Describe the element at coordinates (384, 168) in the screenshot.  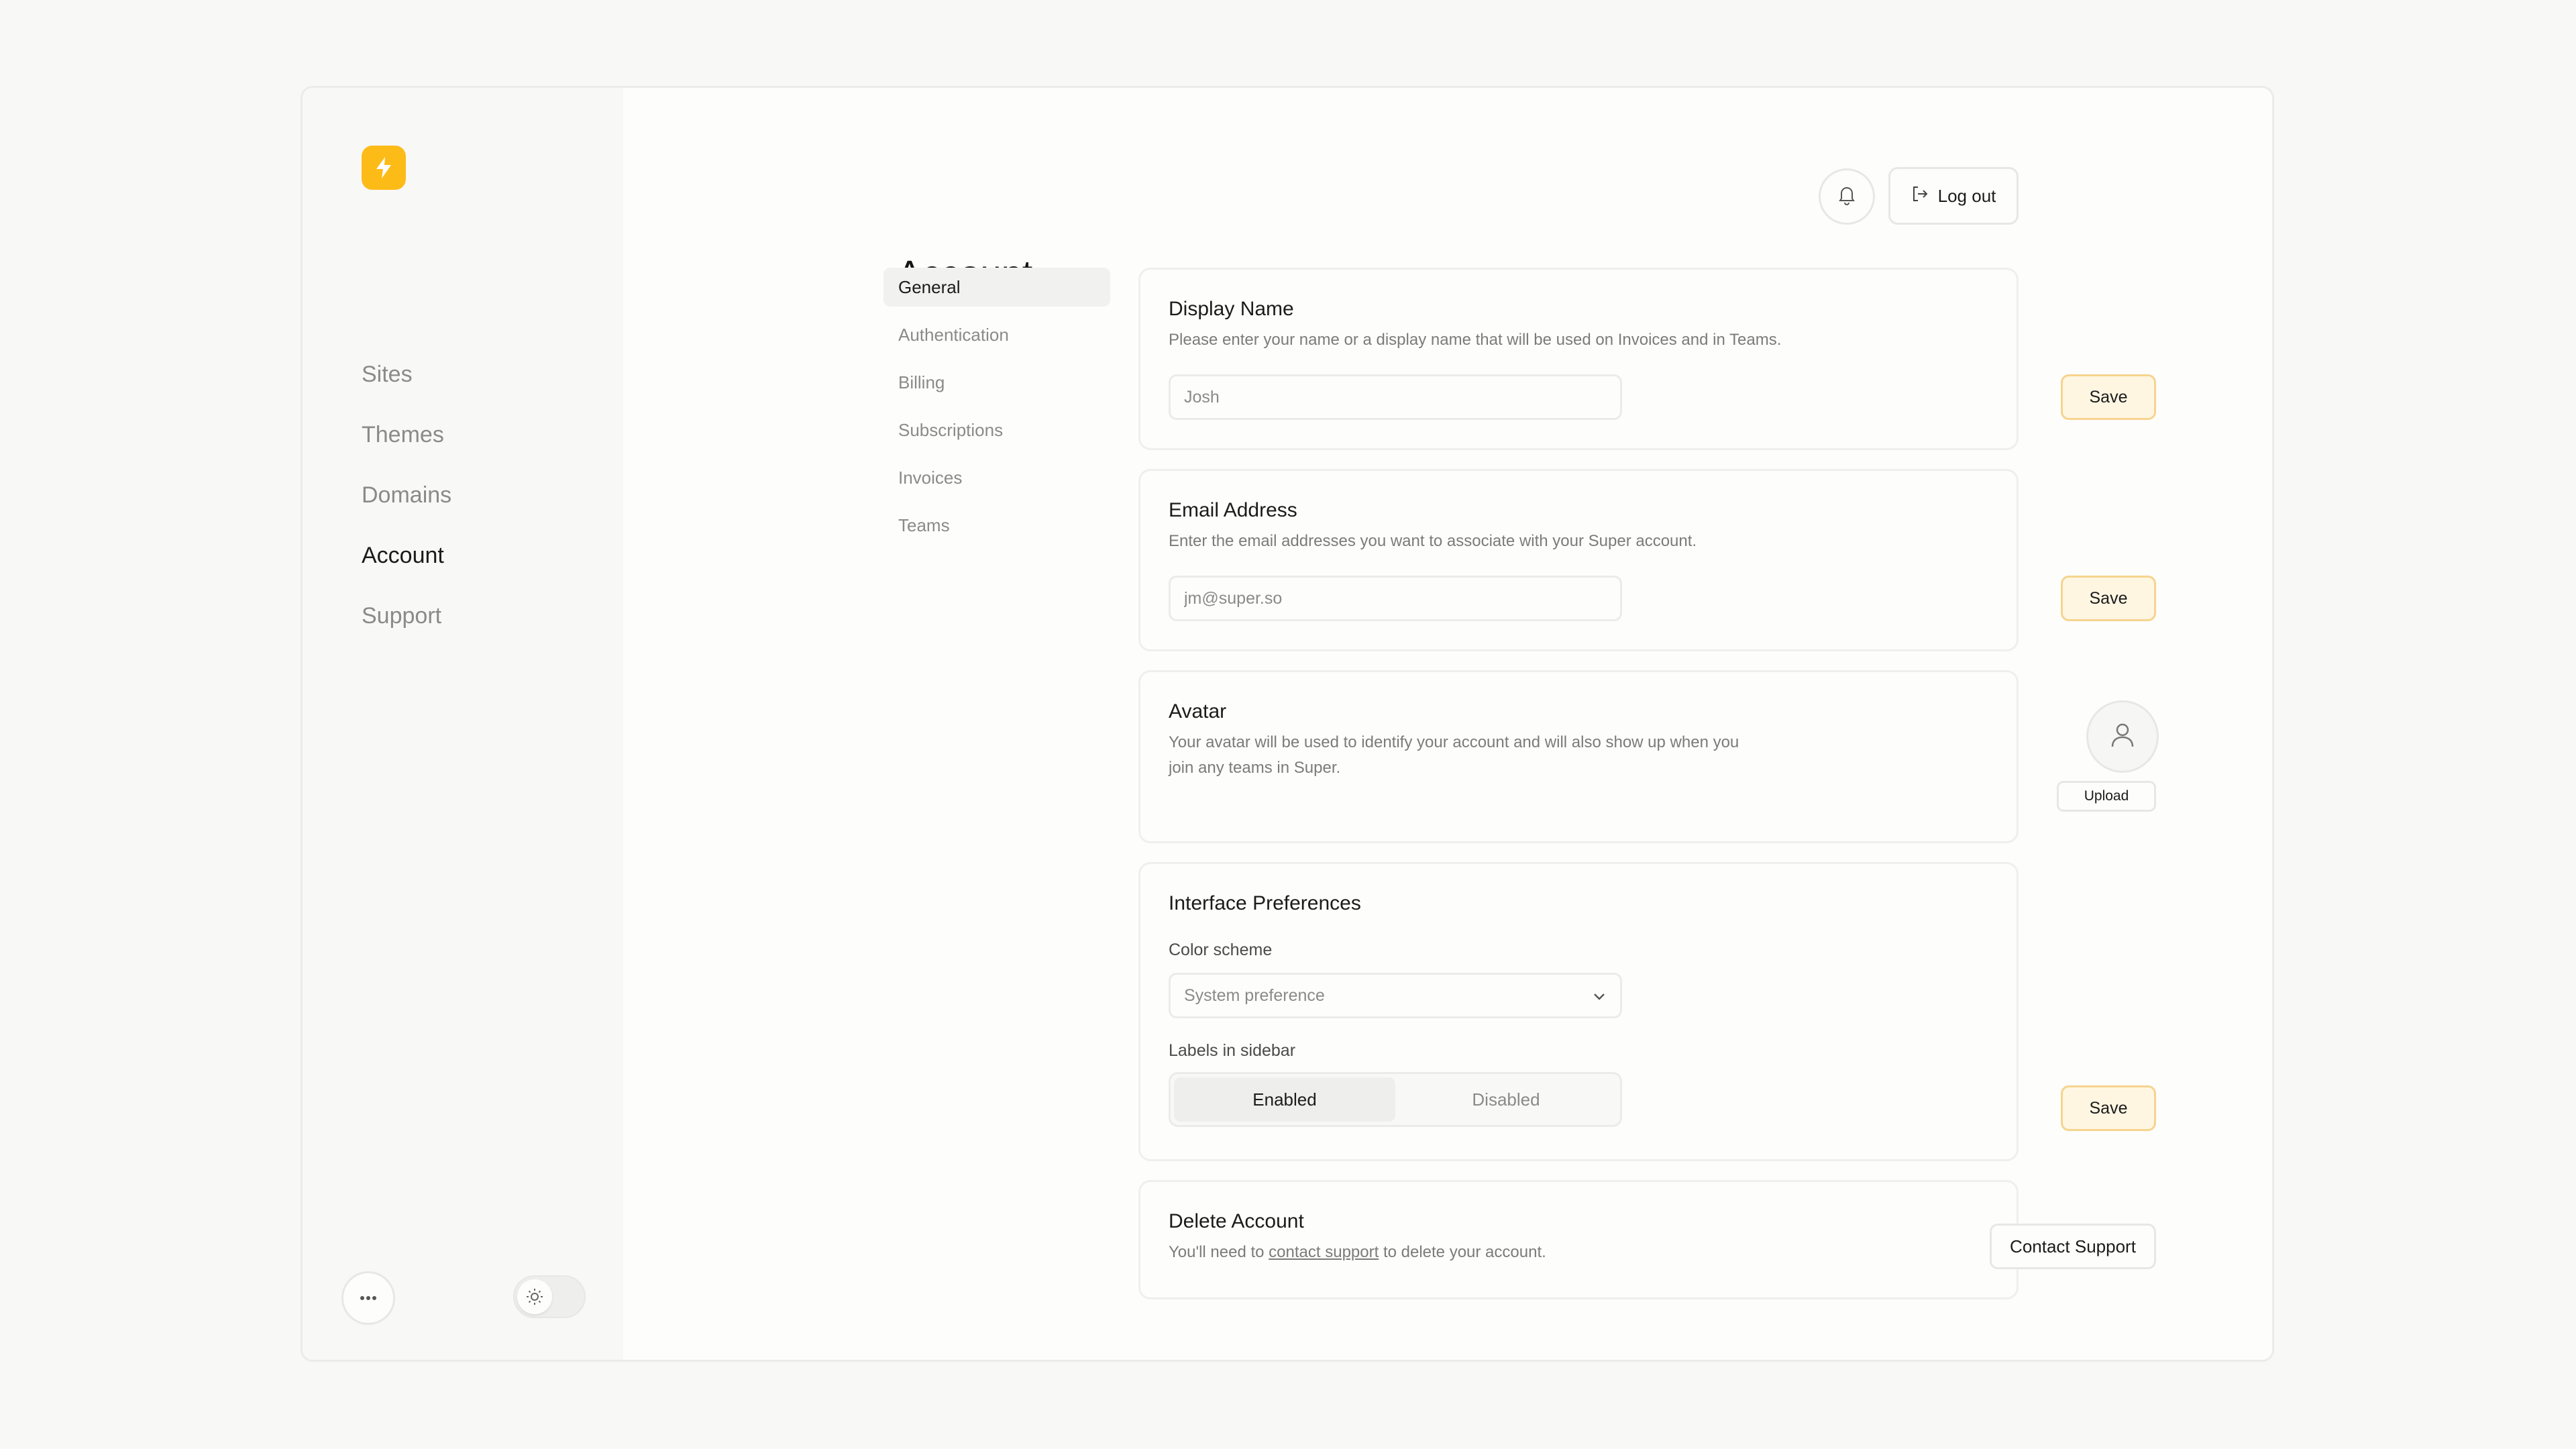
I see `lightning-bolt-icon` at that location.